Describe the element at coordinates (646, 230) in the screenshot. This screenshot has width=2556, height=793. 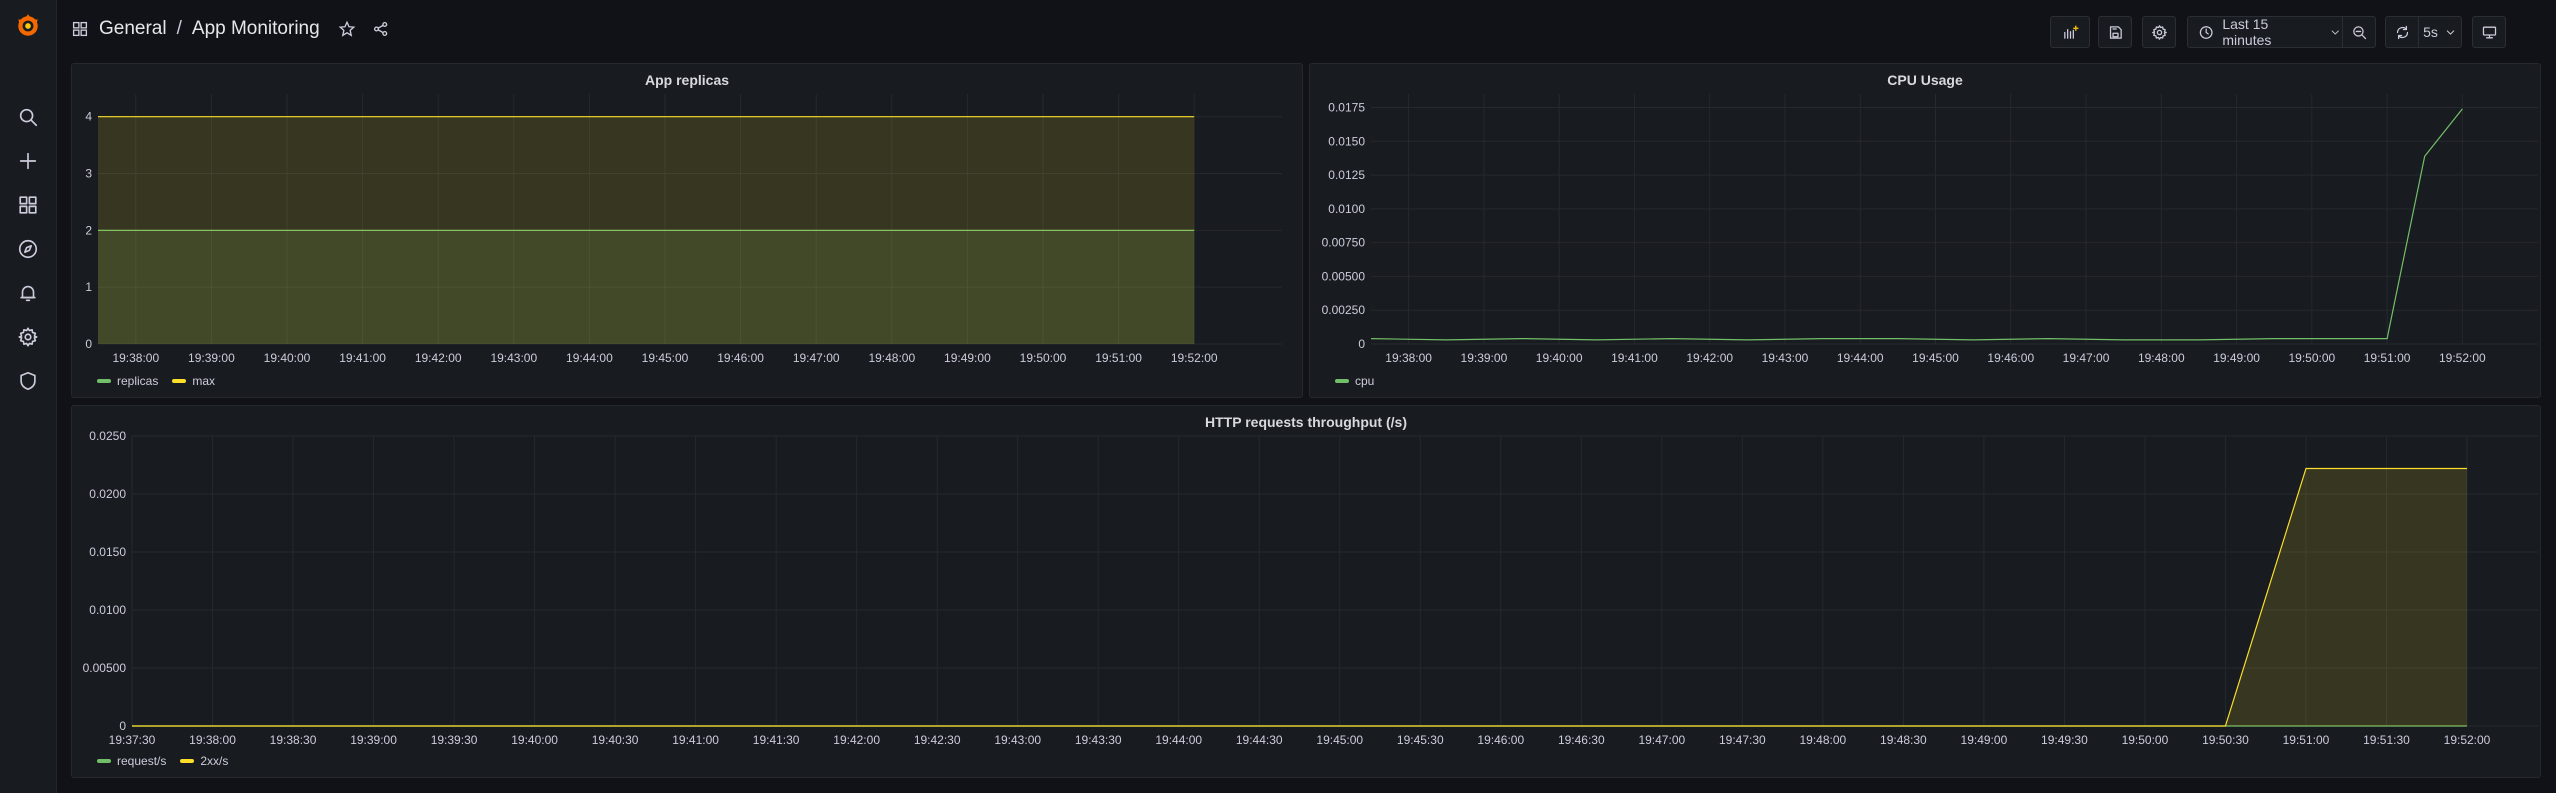
I see `series-area-max` at that location.